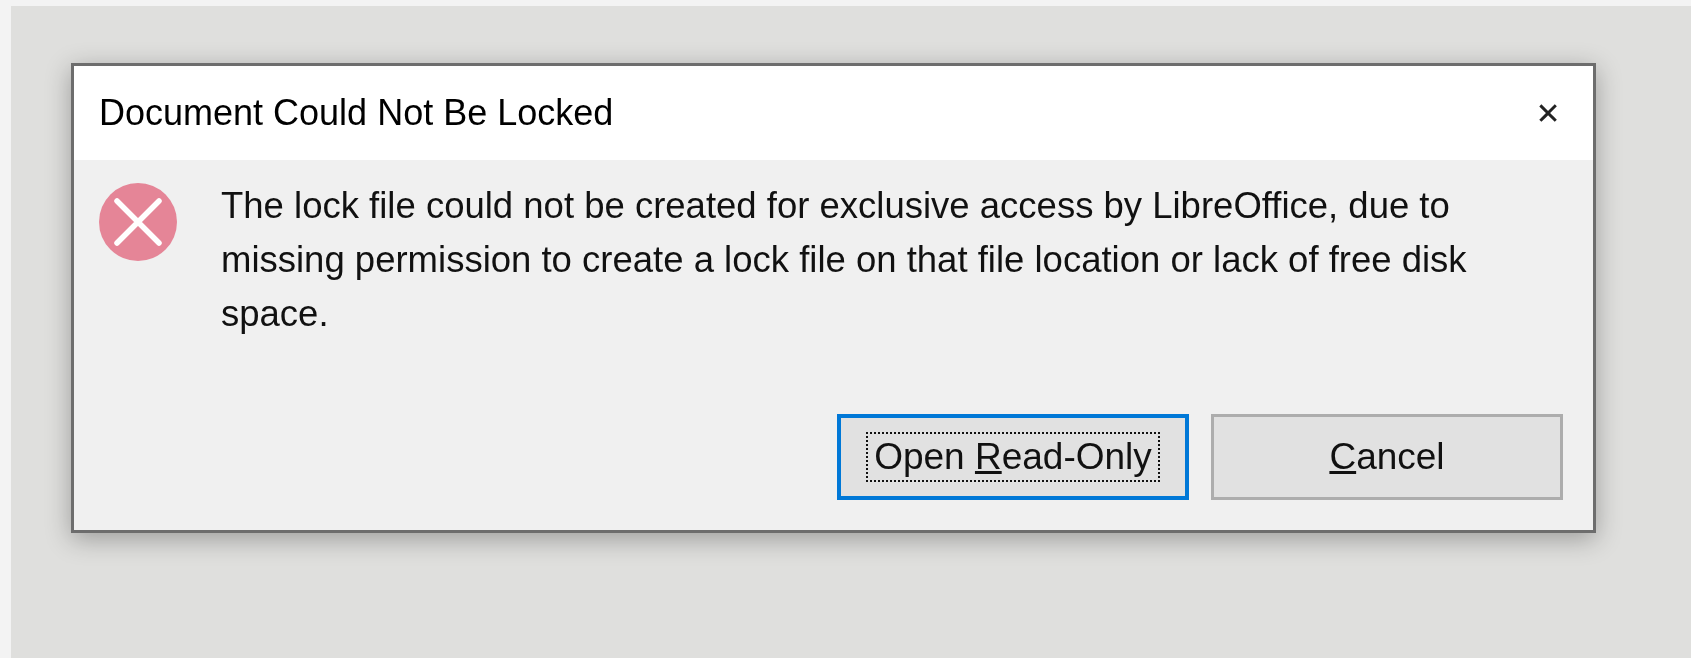 The image size is (1691, 658). What do you see at coordinates (1548, 113) in the screenshot?
I see `close-button: ✕` at bounding box center [1548, 113].